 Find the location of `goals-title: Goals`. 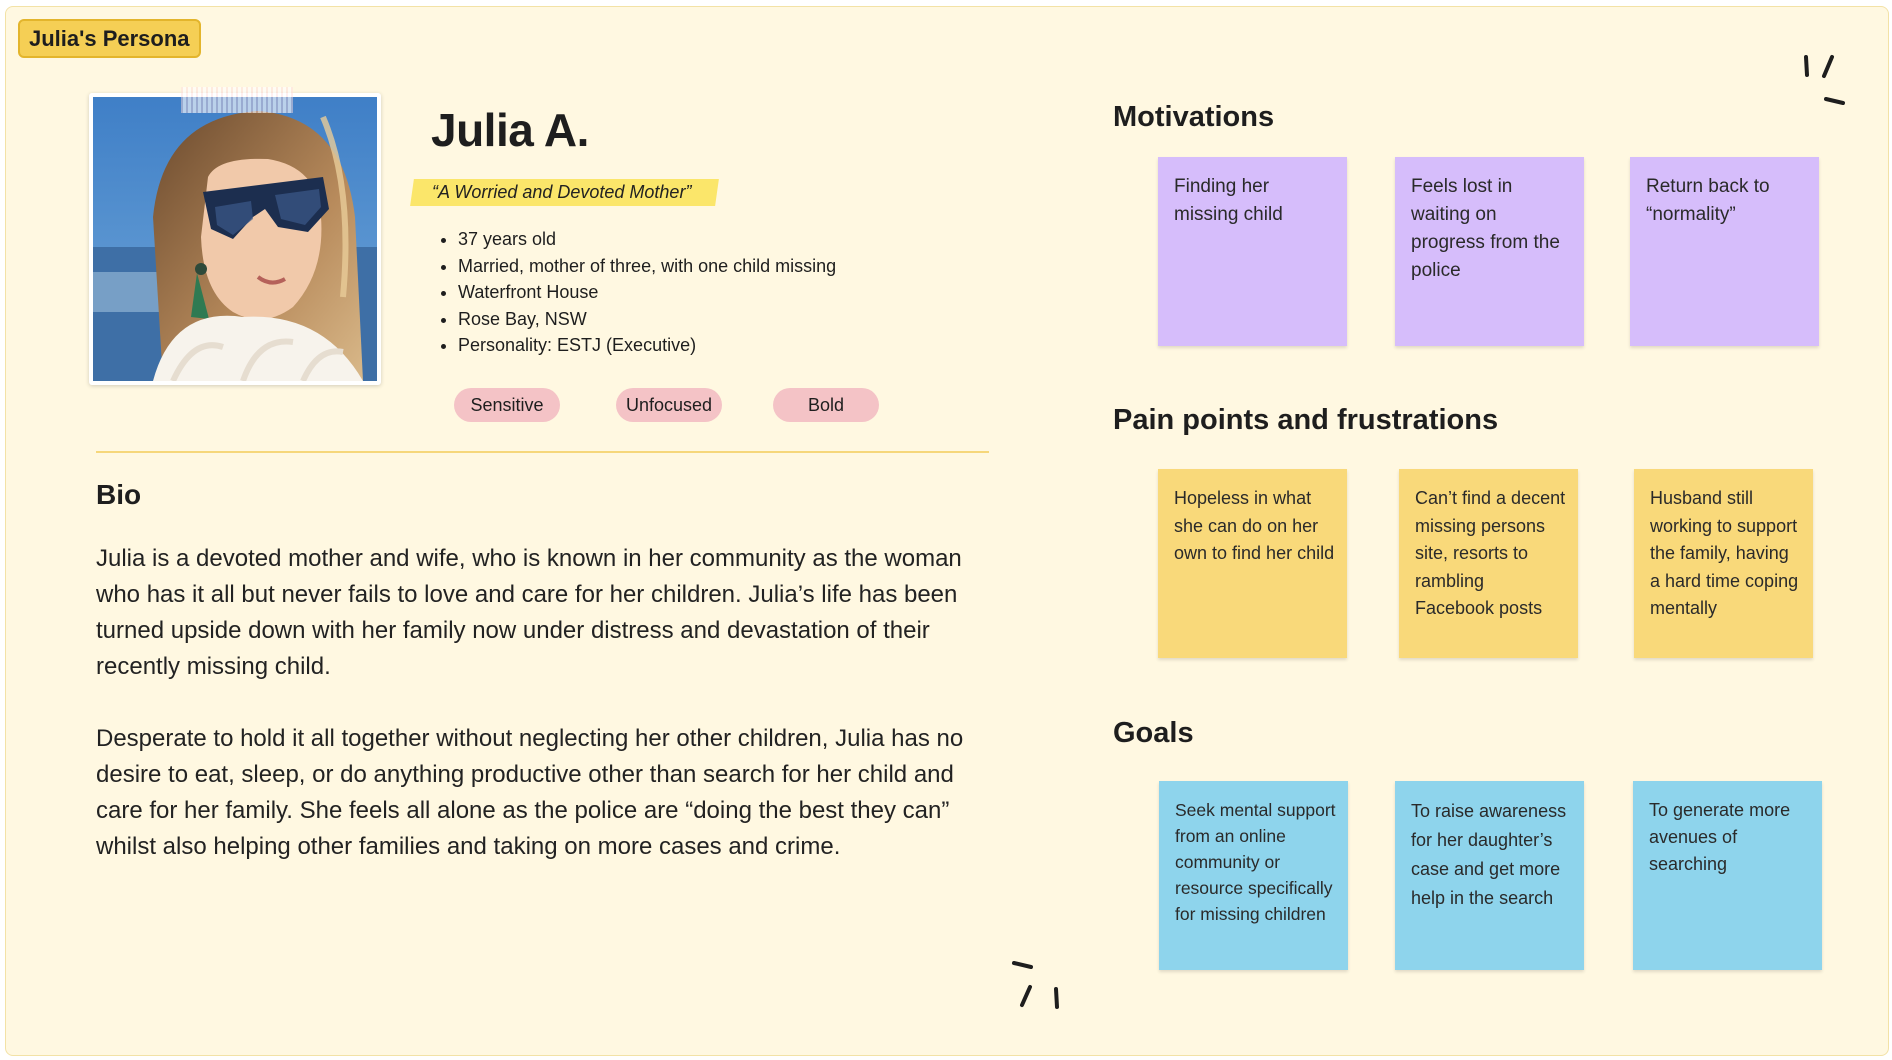

goals-title: Goals is located at coordinates (1153, 733).